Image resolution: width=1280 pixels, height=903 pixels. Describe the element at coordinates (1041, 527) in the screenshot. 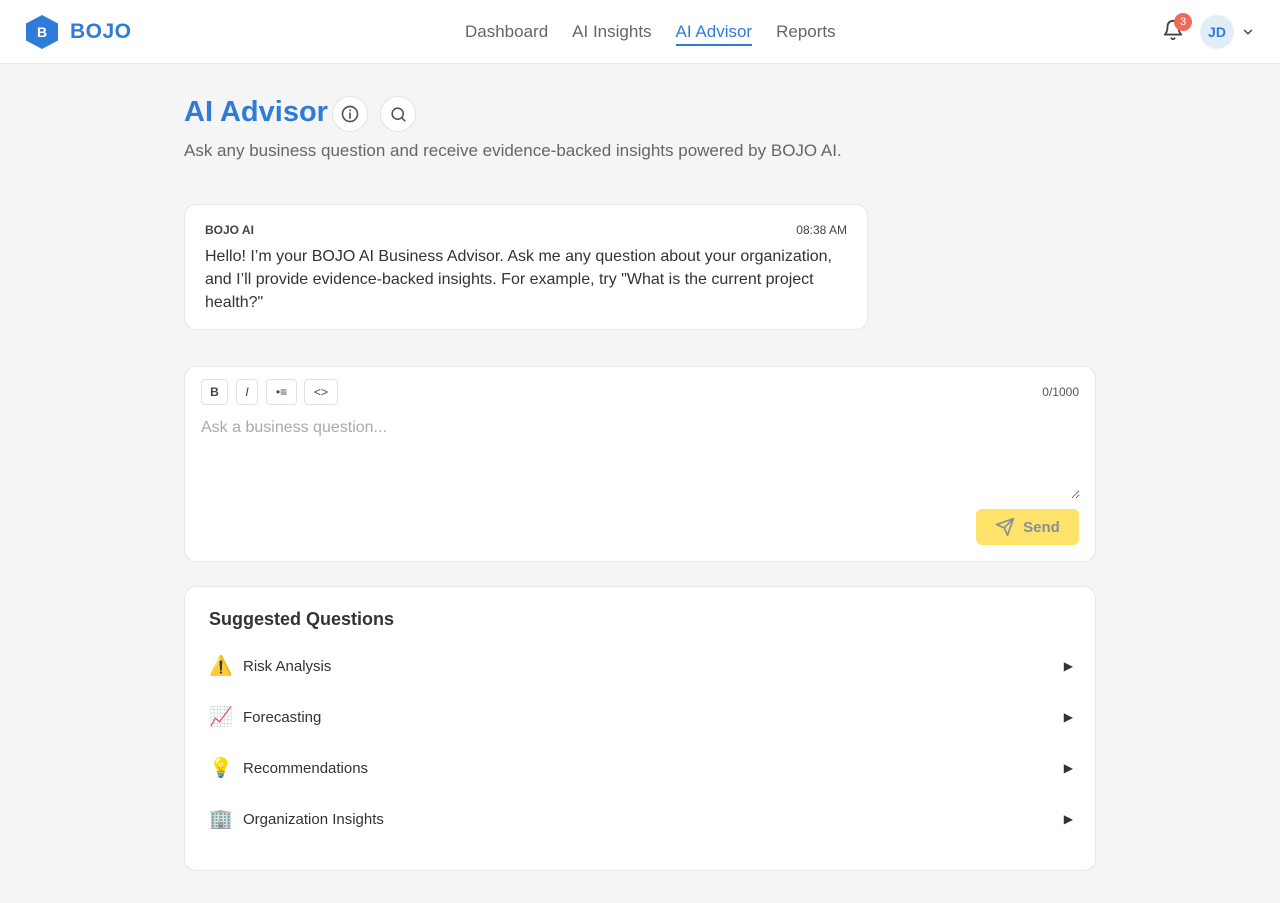

I see `send-label: Send` at that location.